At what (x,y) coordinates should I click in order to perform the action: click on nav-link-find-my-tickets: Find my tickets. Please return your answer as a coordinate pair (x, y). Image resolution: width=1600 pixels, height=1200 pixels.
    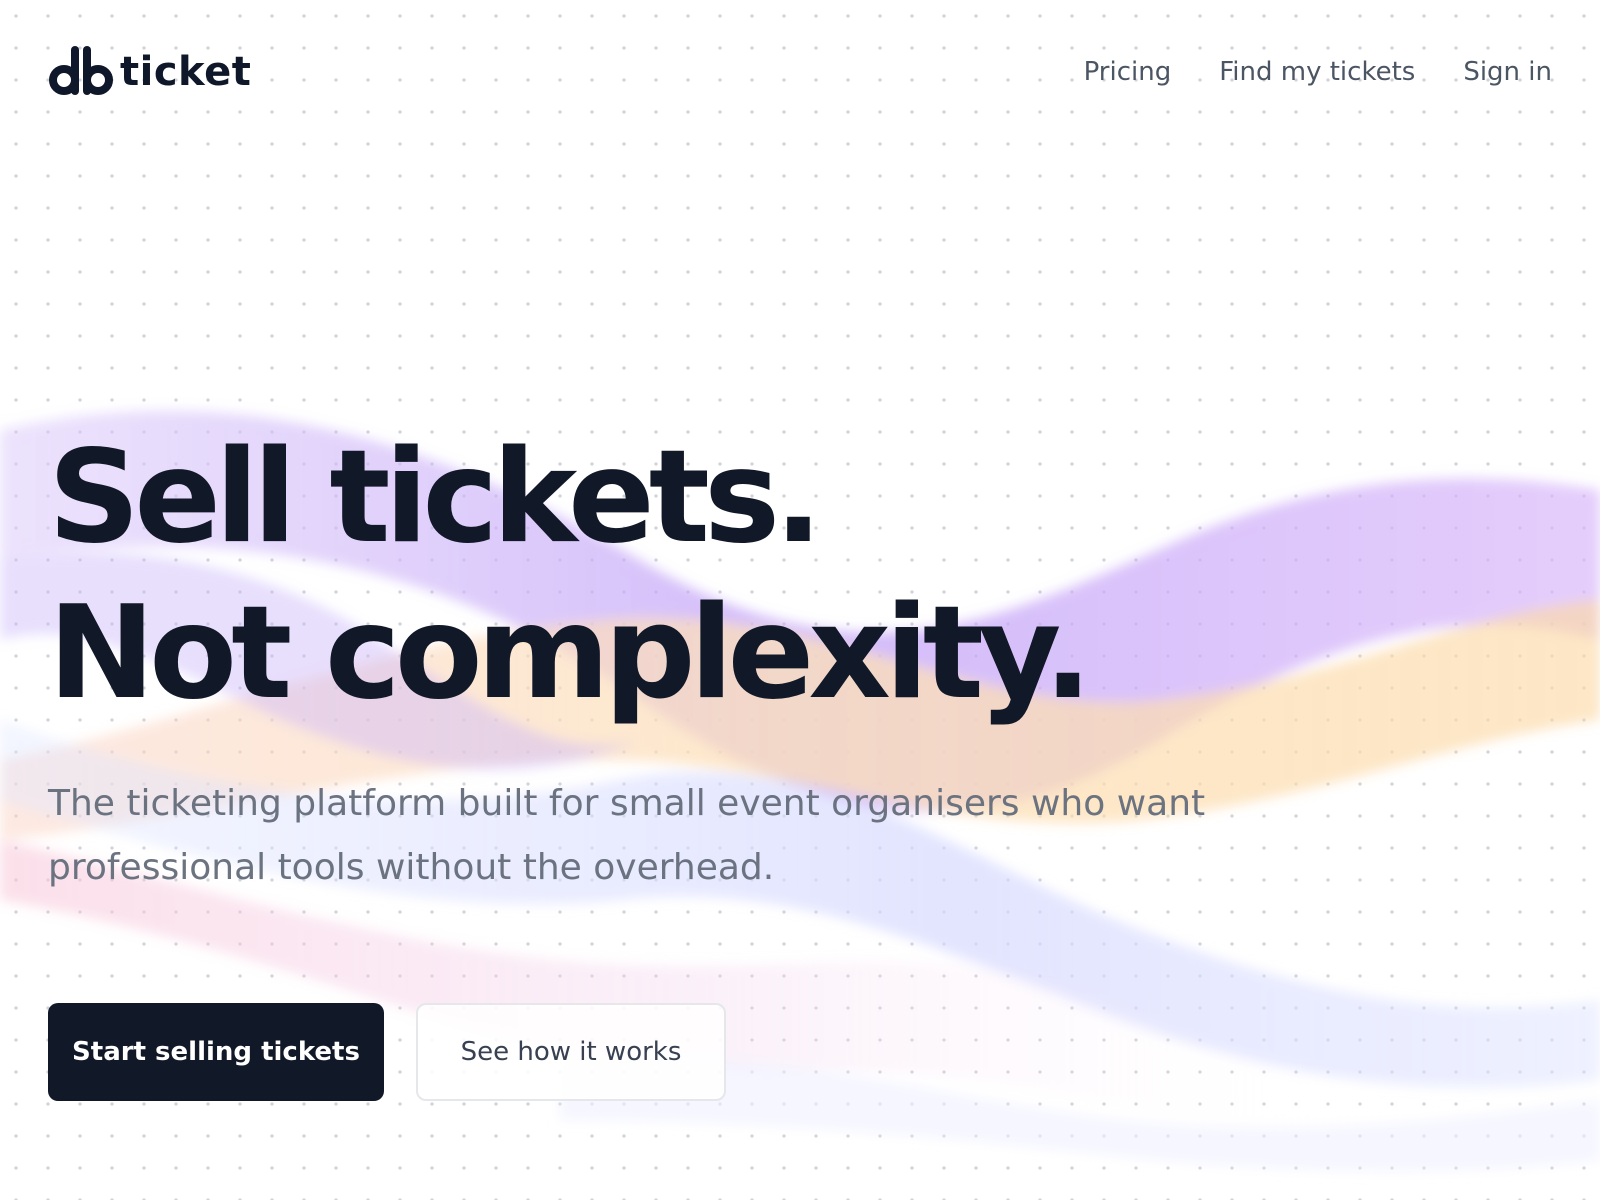
    Looking at the image, I should click on (1317, 72).